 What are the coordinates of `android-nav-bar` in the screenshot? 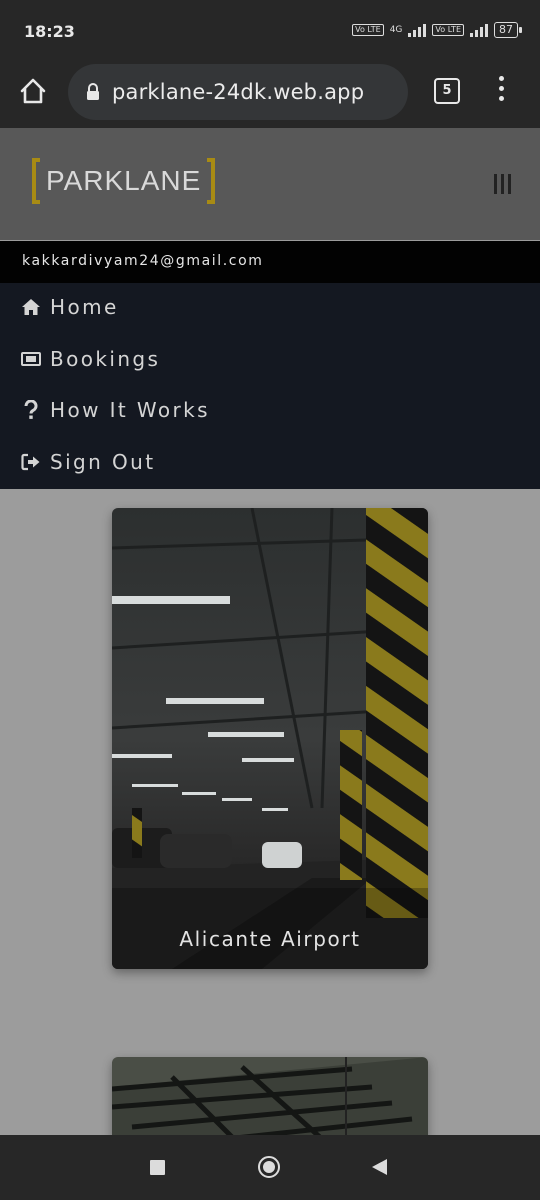 It's located at (270, 1167).